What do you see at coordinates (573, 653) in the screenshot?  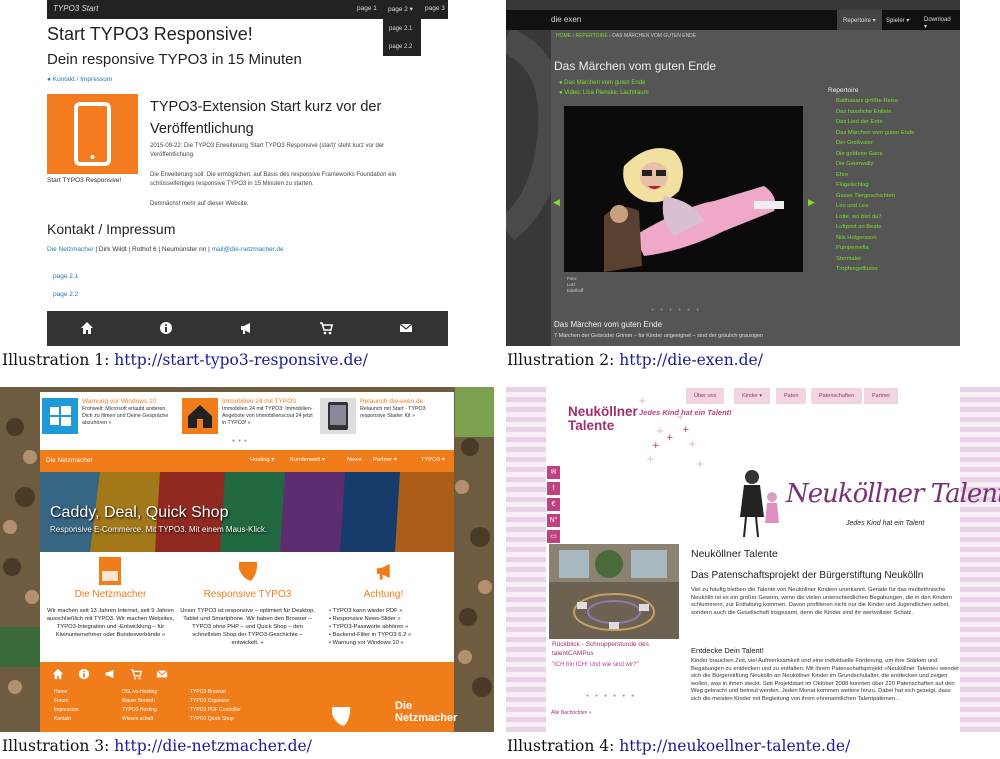 I see `news-caption: talentCAMPus` at bounding box center [573, 653].